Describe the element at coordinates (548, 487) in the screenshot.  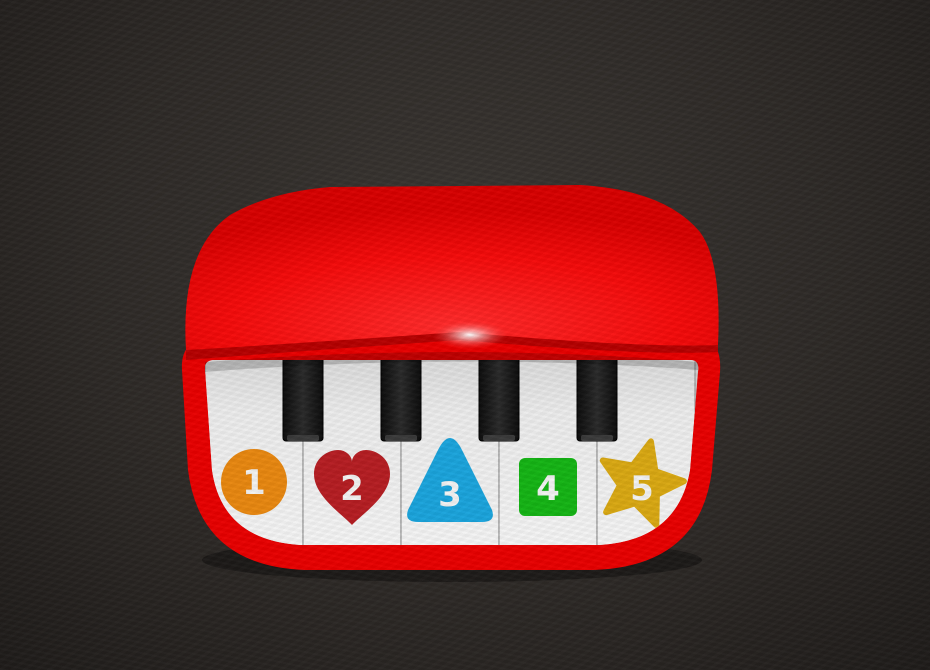
I see `square-icon` at that location.